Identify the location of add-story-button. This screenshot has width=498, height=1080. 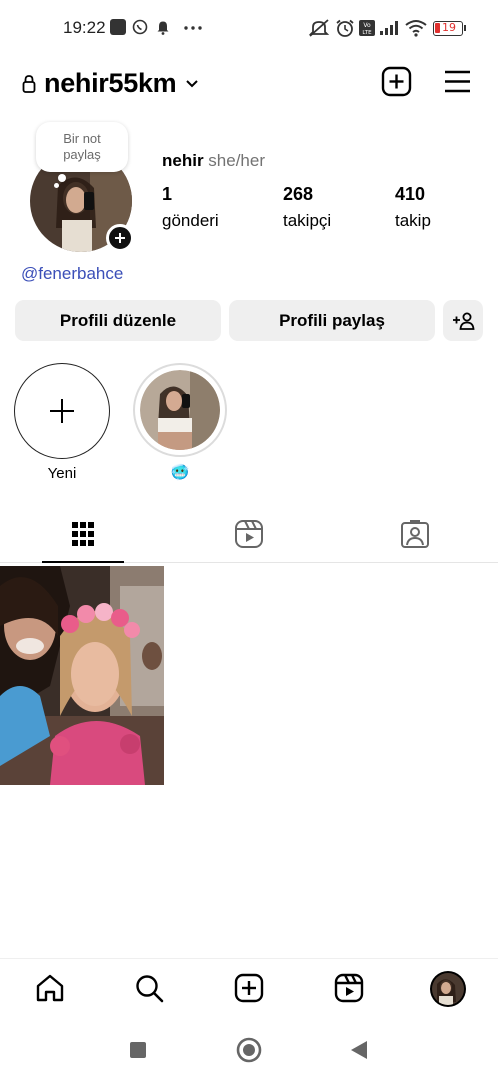
(120, 238).